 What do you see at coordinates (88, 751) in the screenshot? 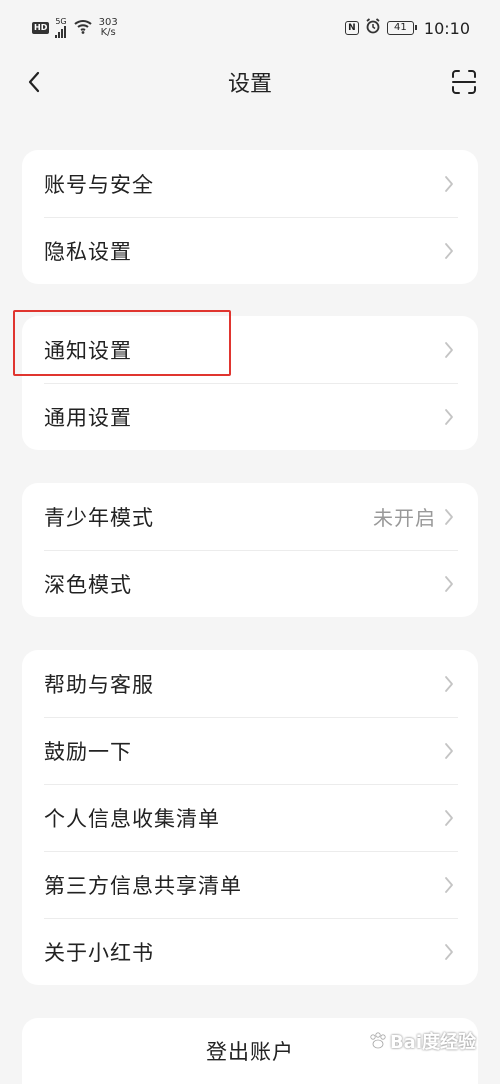
I see `row-label: 鼓励一下` at bounding box center [88, 751].